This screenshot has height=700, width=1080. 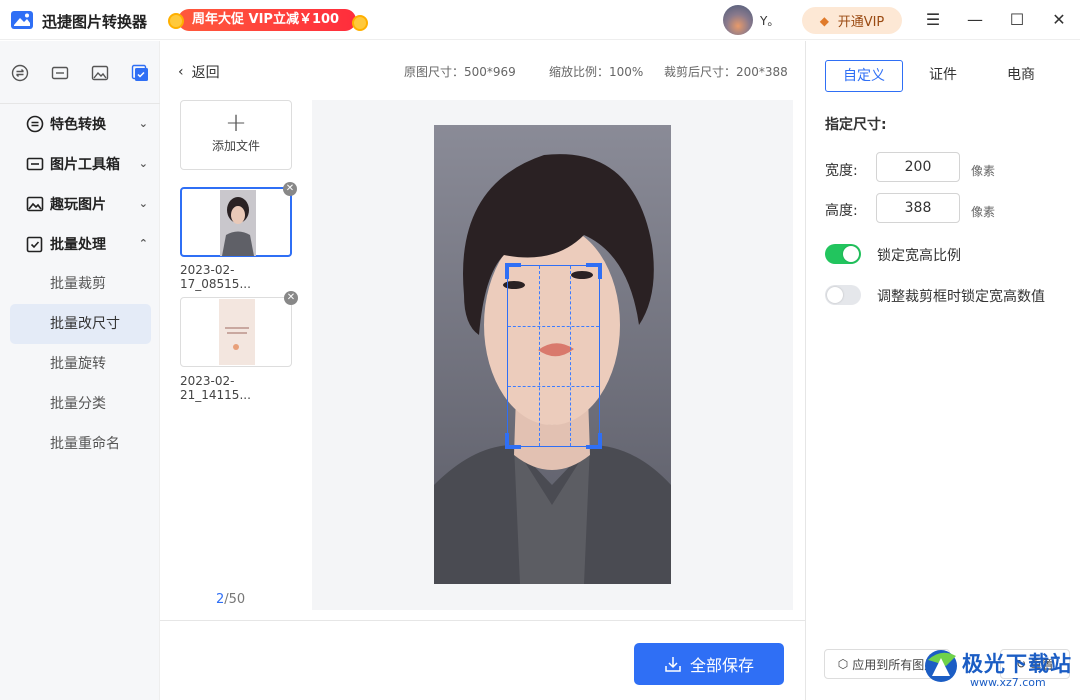 What do you see at coordinates (143, 243) in the screenshot?
I see `chevron-up-icon: ⌃` at bounding box center [143, 243].